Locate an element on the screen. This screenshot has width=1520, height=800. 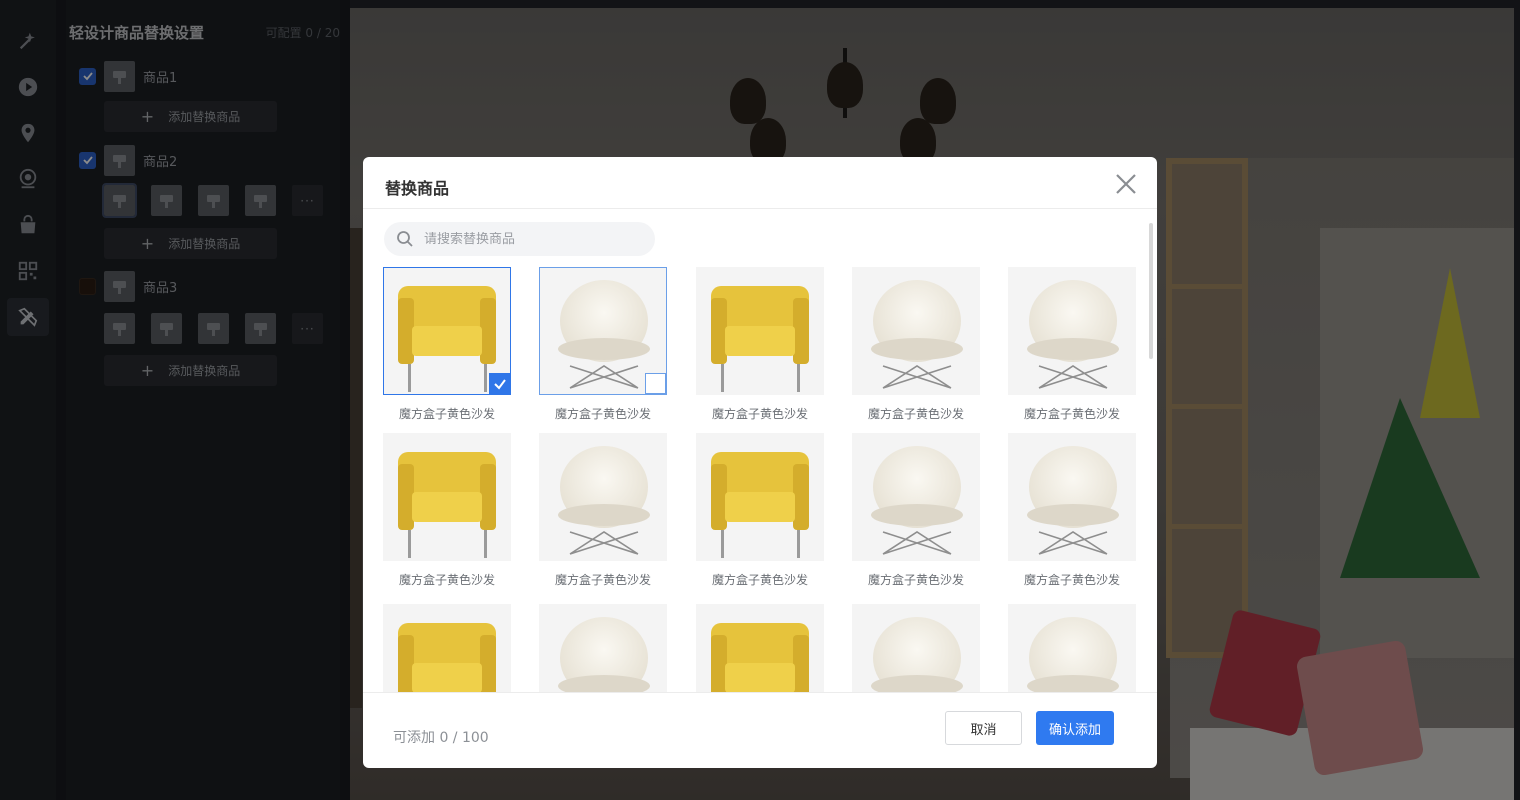
dialog-header: 替换商品 is located at coordinates (760, 183).